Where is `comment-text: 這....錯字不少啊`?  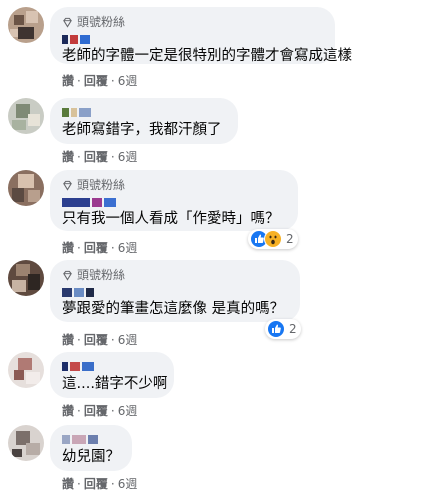
comment-text: 這....錯字不少啊 is located at coordinates (115, 384).